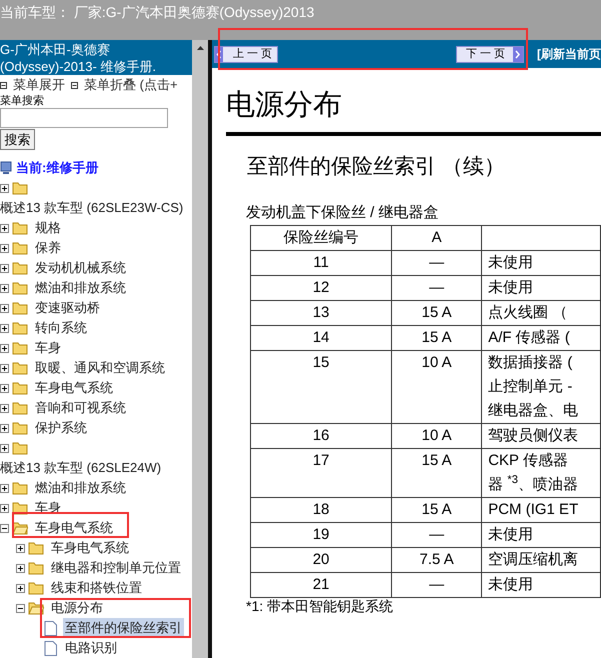  I want to click on next-page-button: 下 一 页, so click(490, 54).